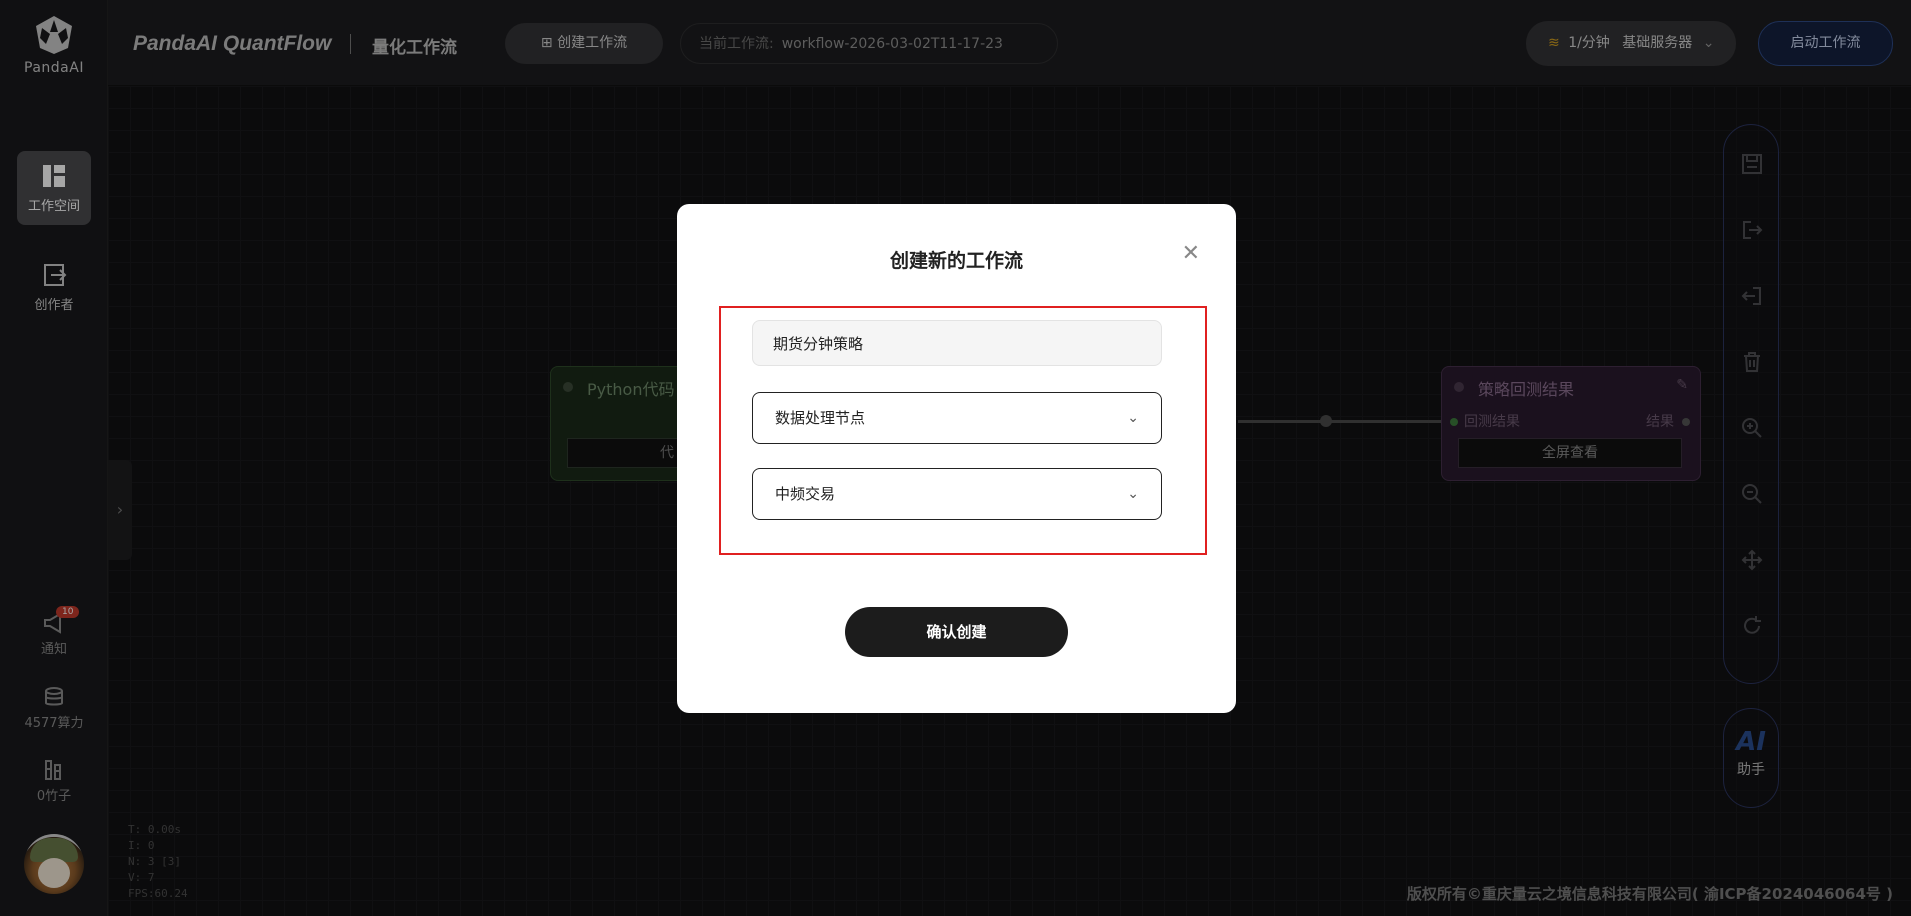 This screenshot has width=1911, height=916. Describe the element at coordinates (805, 494) in the screenshot. I see `trade-type-value: 中频交易` at that location.